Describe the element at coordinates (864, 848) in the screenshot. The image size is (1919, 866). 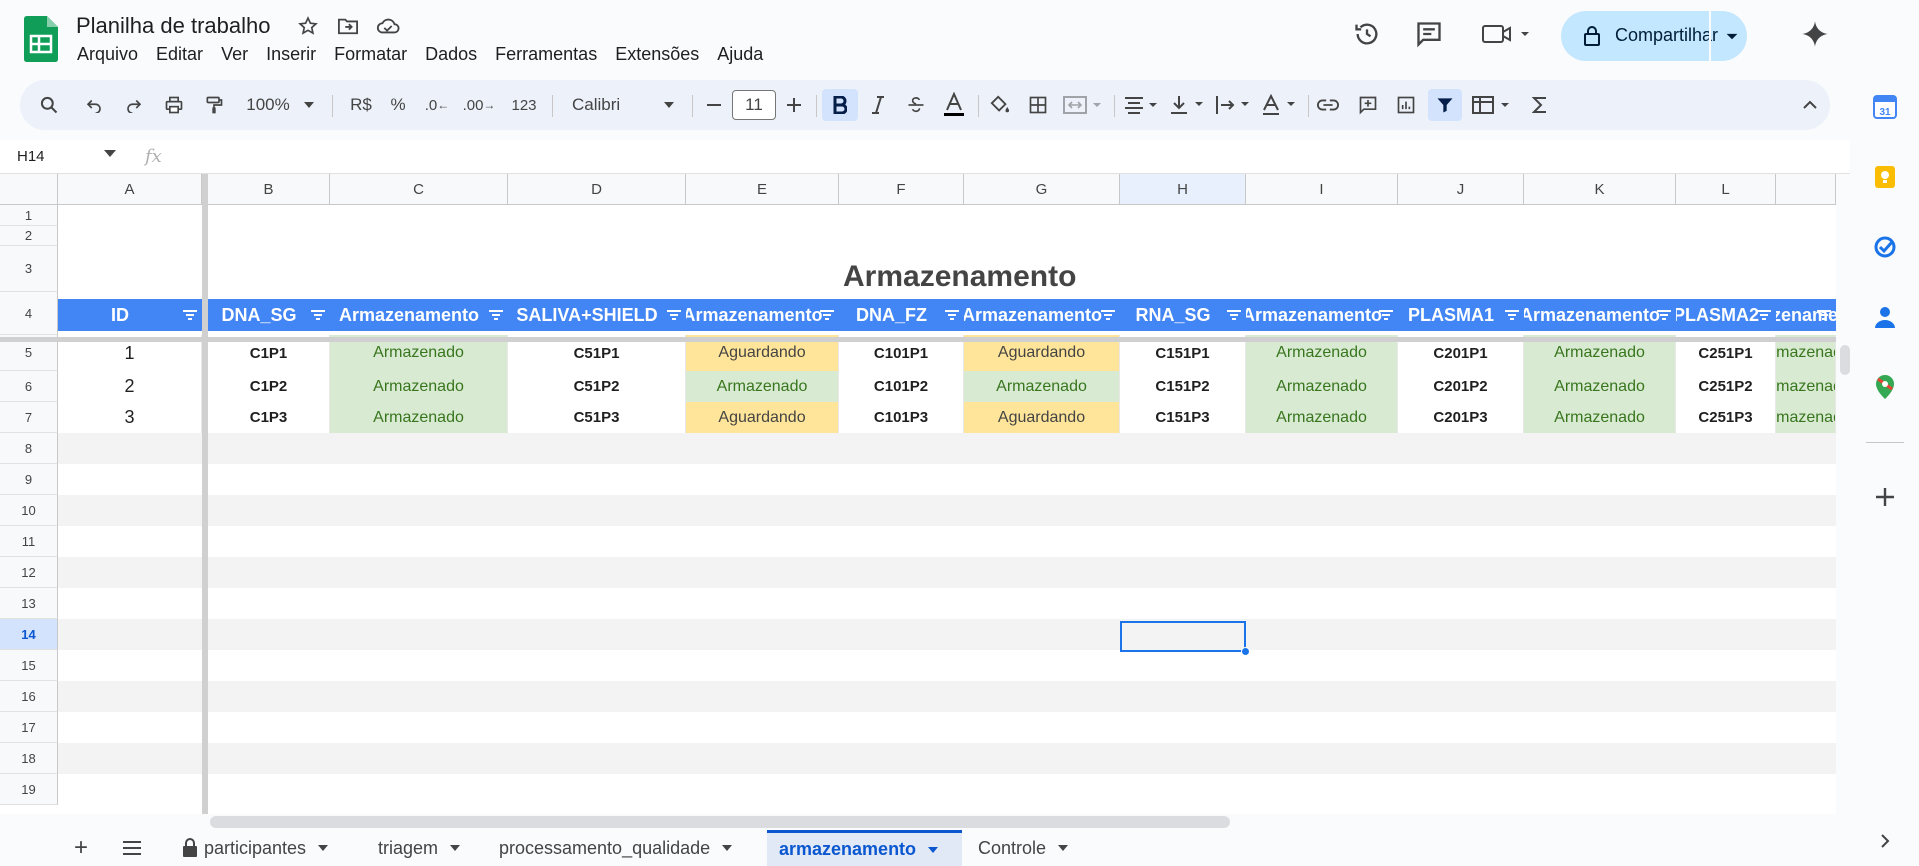
I see `sheet-tab-armazenamento: armazenamento` at that location.